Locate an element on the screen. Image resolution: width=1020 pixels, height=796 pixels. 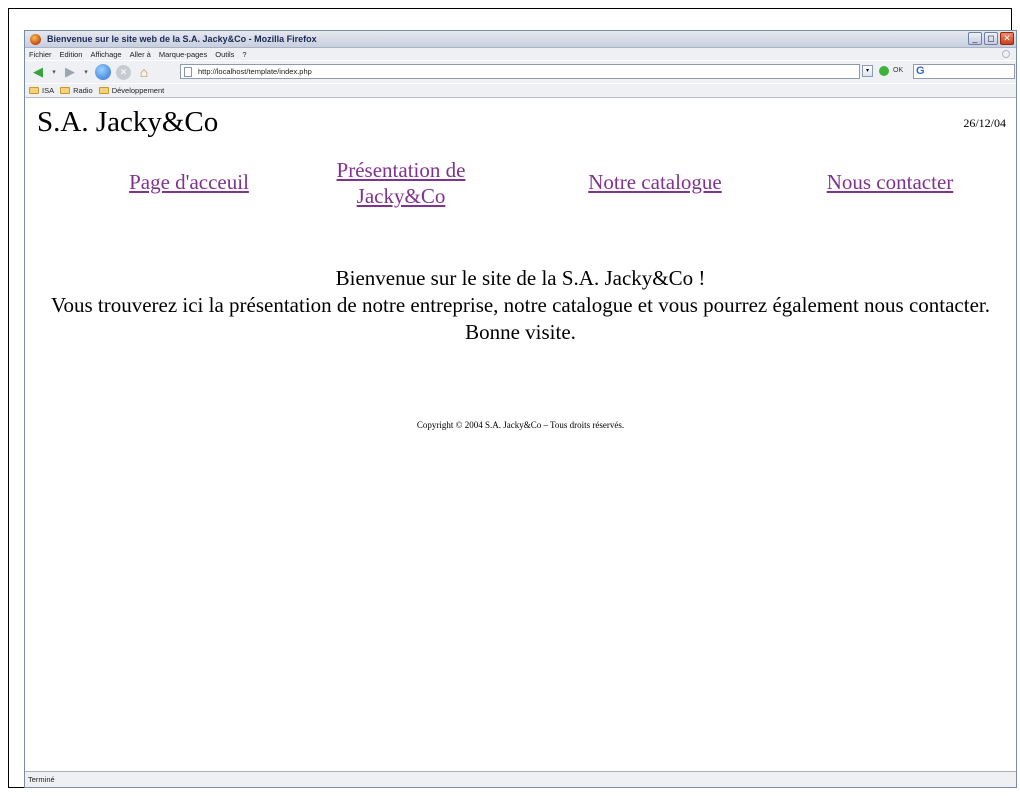
go-icon is located at coordinates (884, 71).